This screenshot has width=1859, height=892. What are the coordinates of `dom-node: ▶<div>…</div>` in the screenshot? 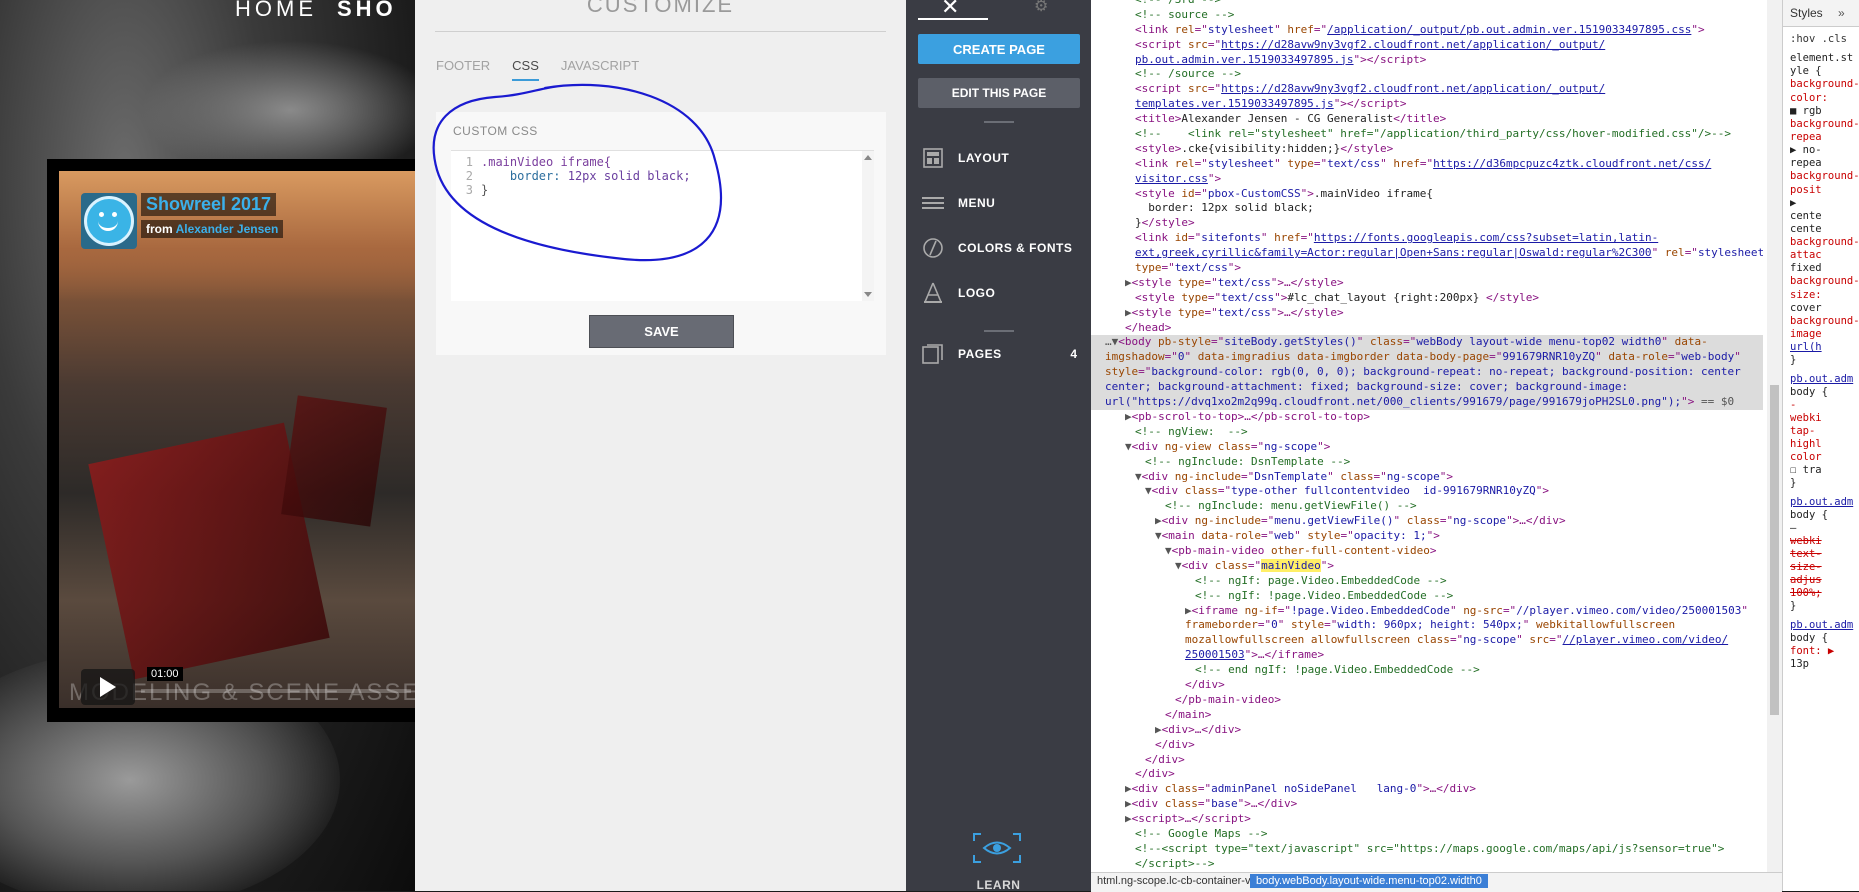 It's located at (1427, 730).